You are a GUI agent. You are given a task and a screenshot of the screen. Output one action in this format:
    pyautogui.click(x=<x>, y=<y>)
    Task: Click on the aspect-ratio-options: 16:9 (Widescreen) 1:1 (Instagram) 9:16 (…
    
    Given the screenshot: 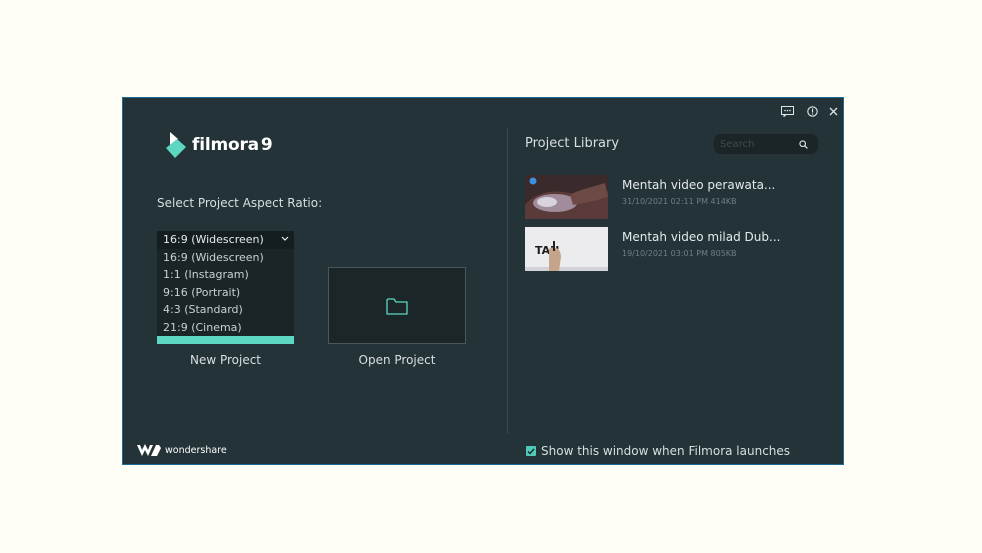 What is the action you would take?
    pyautogui.click(x=225, y=293)
    